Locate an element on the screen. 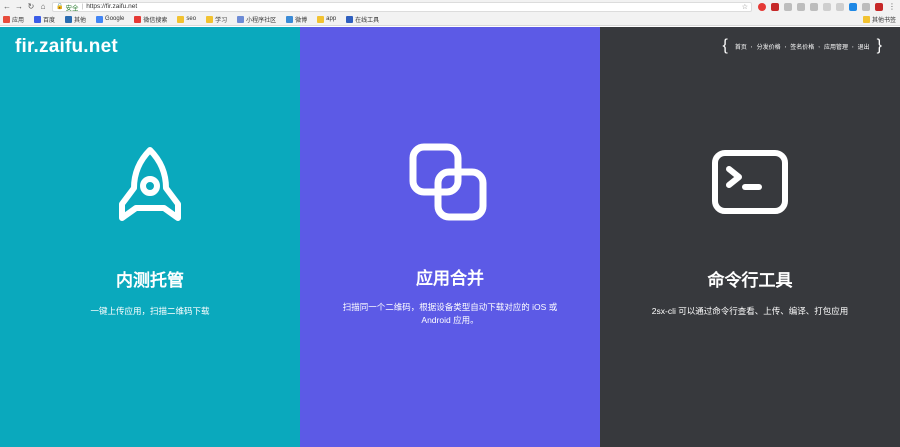  right-brace: } is located at coordinates (879, 45).